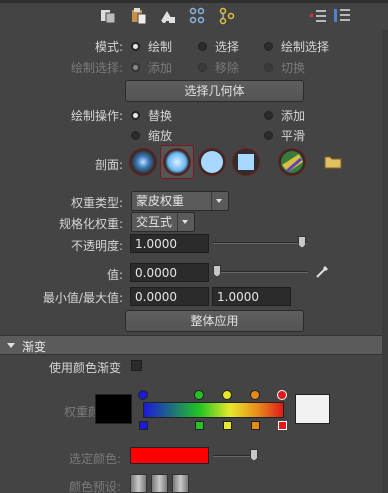  Describe the element at coordinates (293, 136) in the screenshot. I see `paint-op-smooth-label: 平滑` at that location.